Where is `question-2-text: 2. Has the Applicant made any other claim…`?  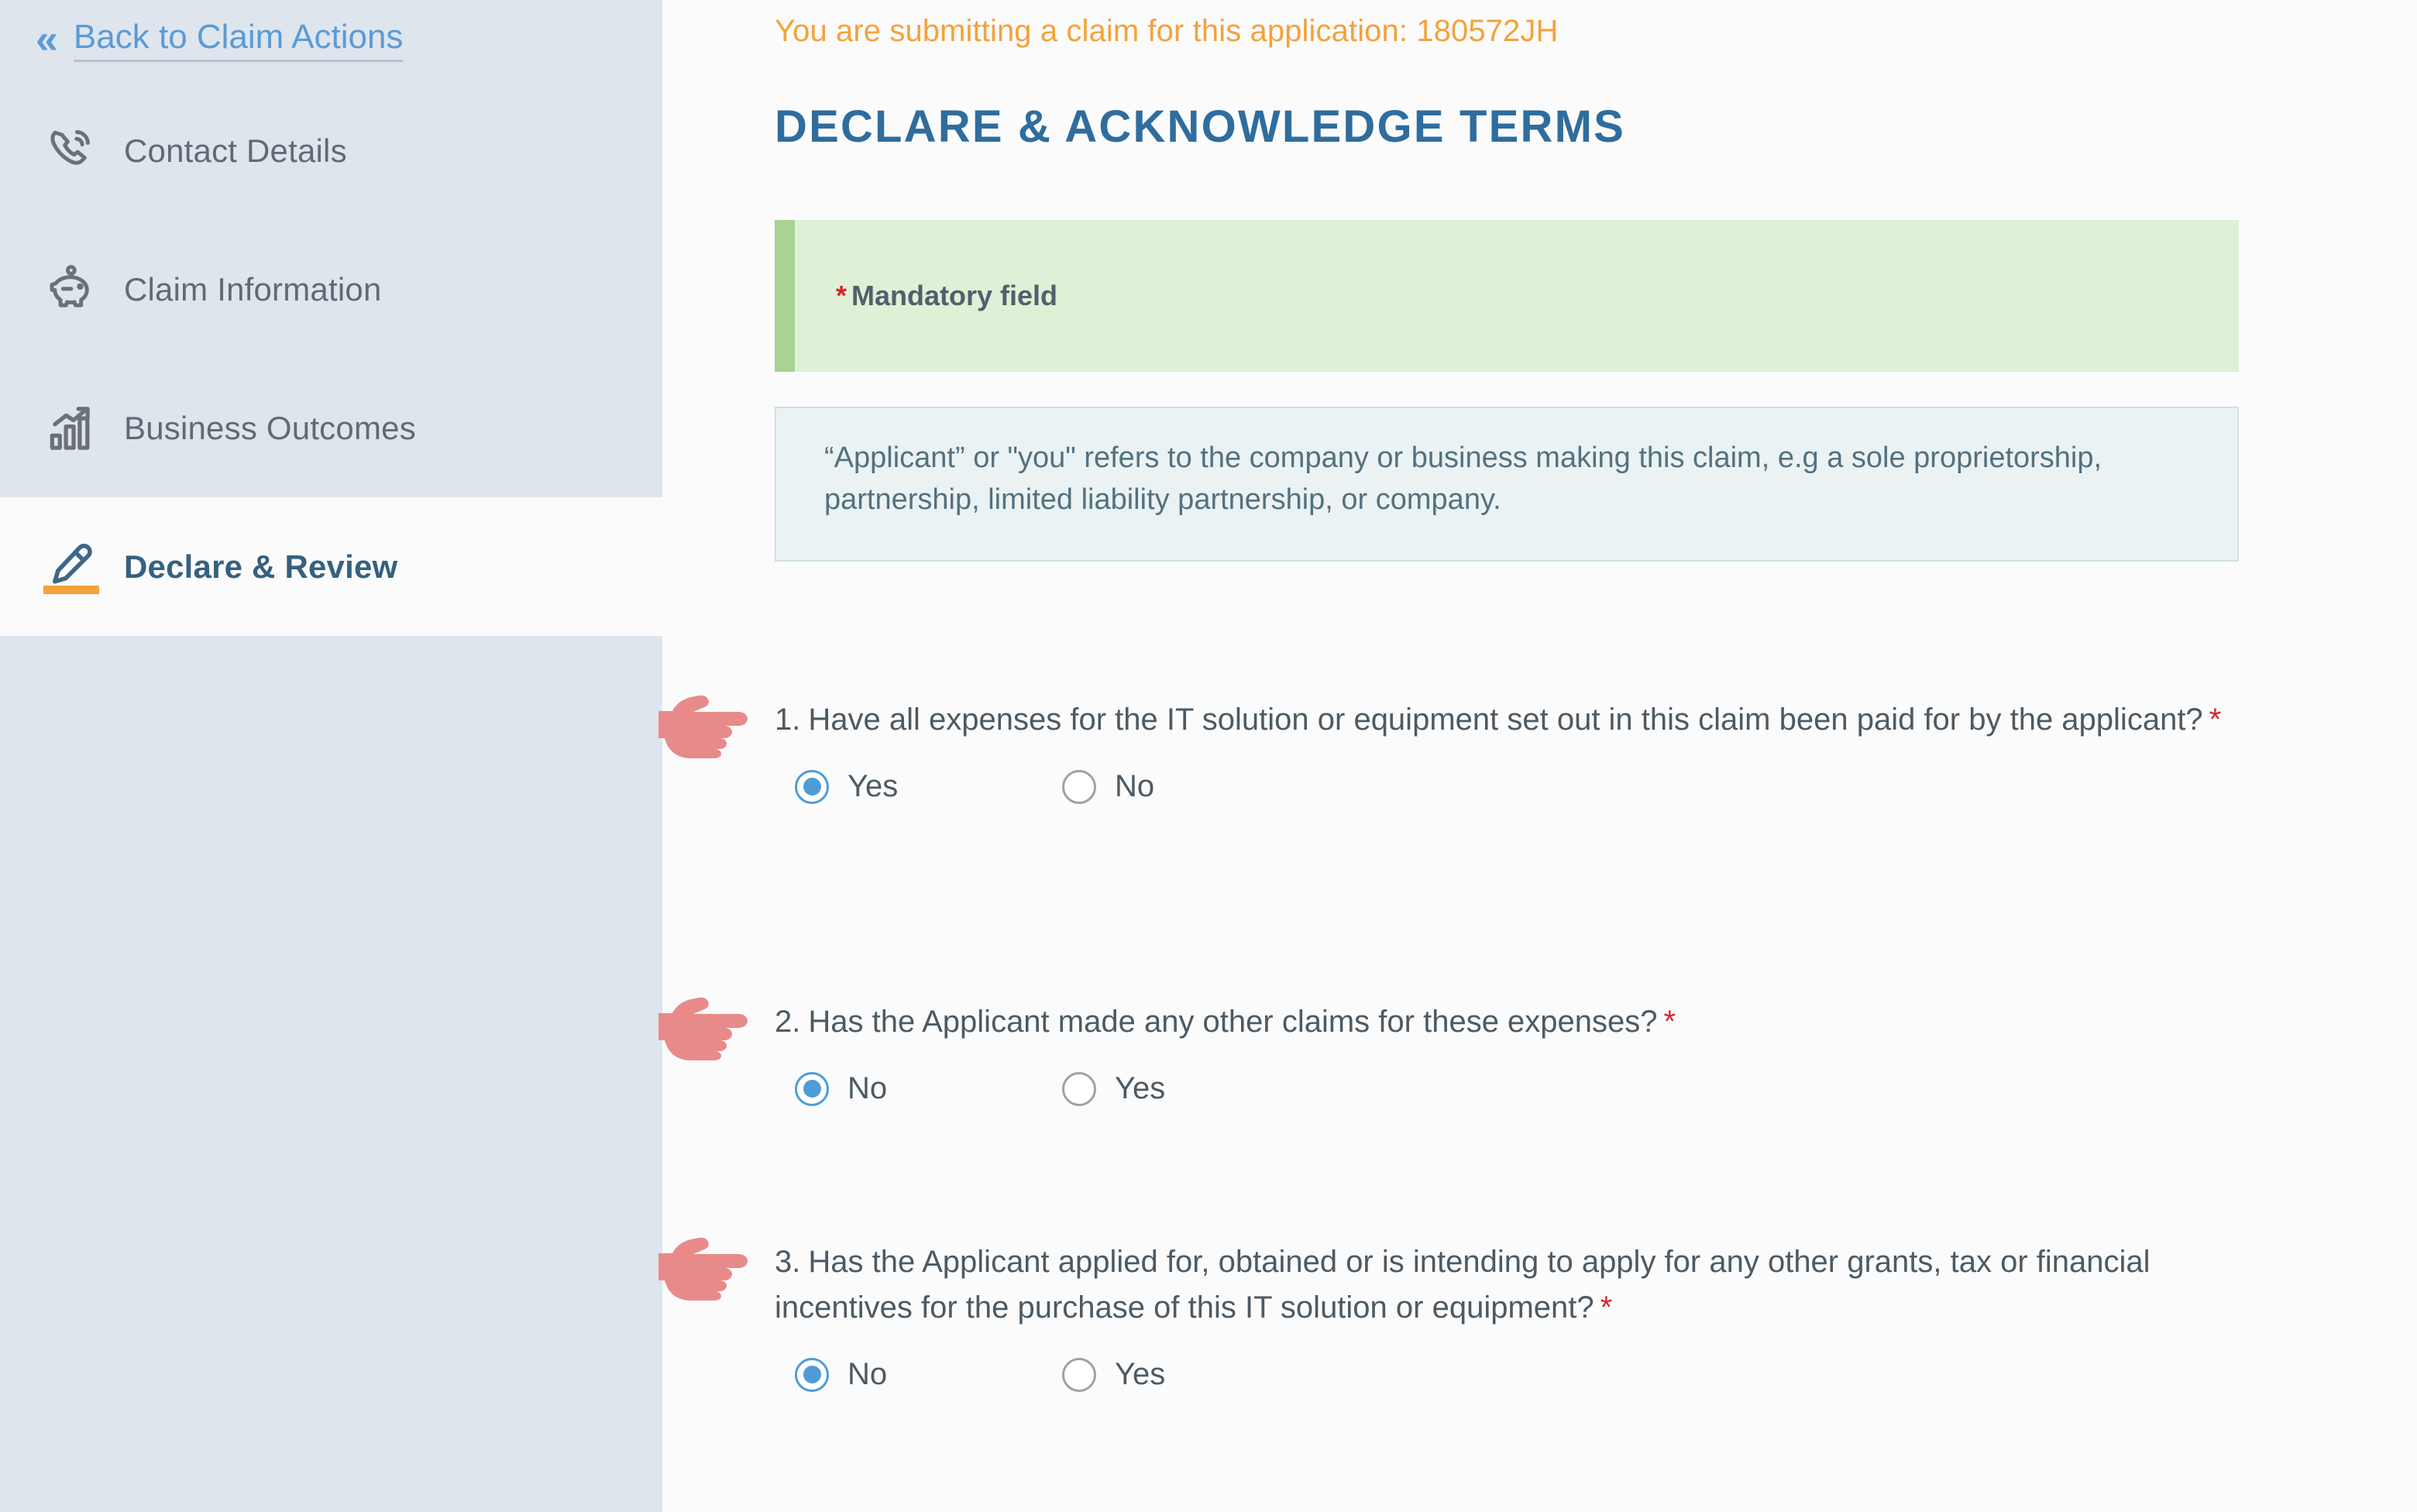
question-2-text: 2. Has the Applicant made any other claim… is located at coordinates (1511, 1022).